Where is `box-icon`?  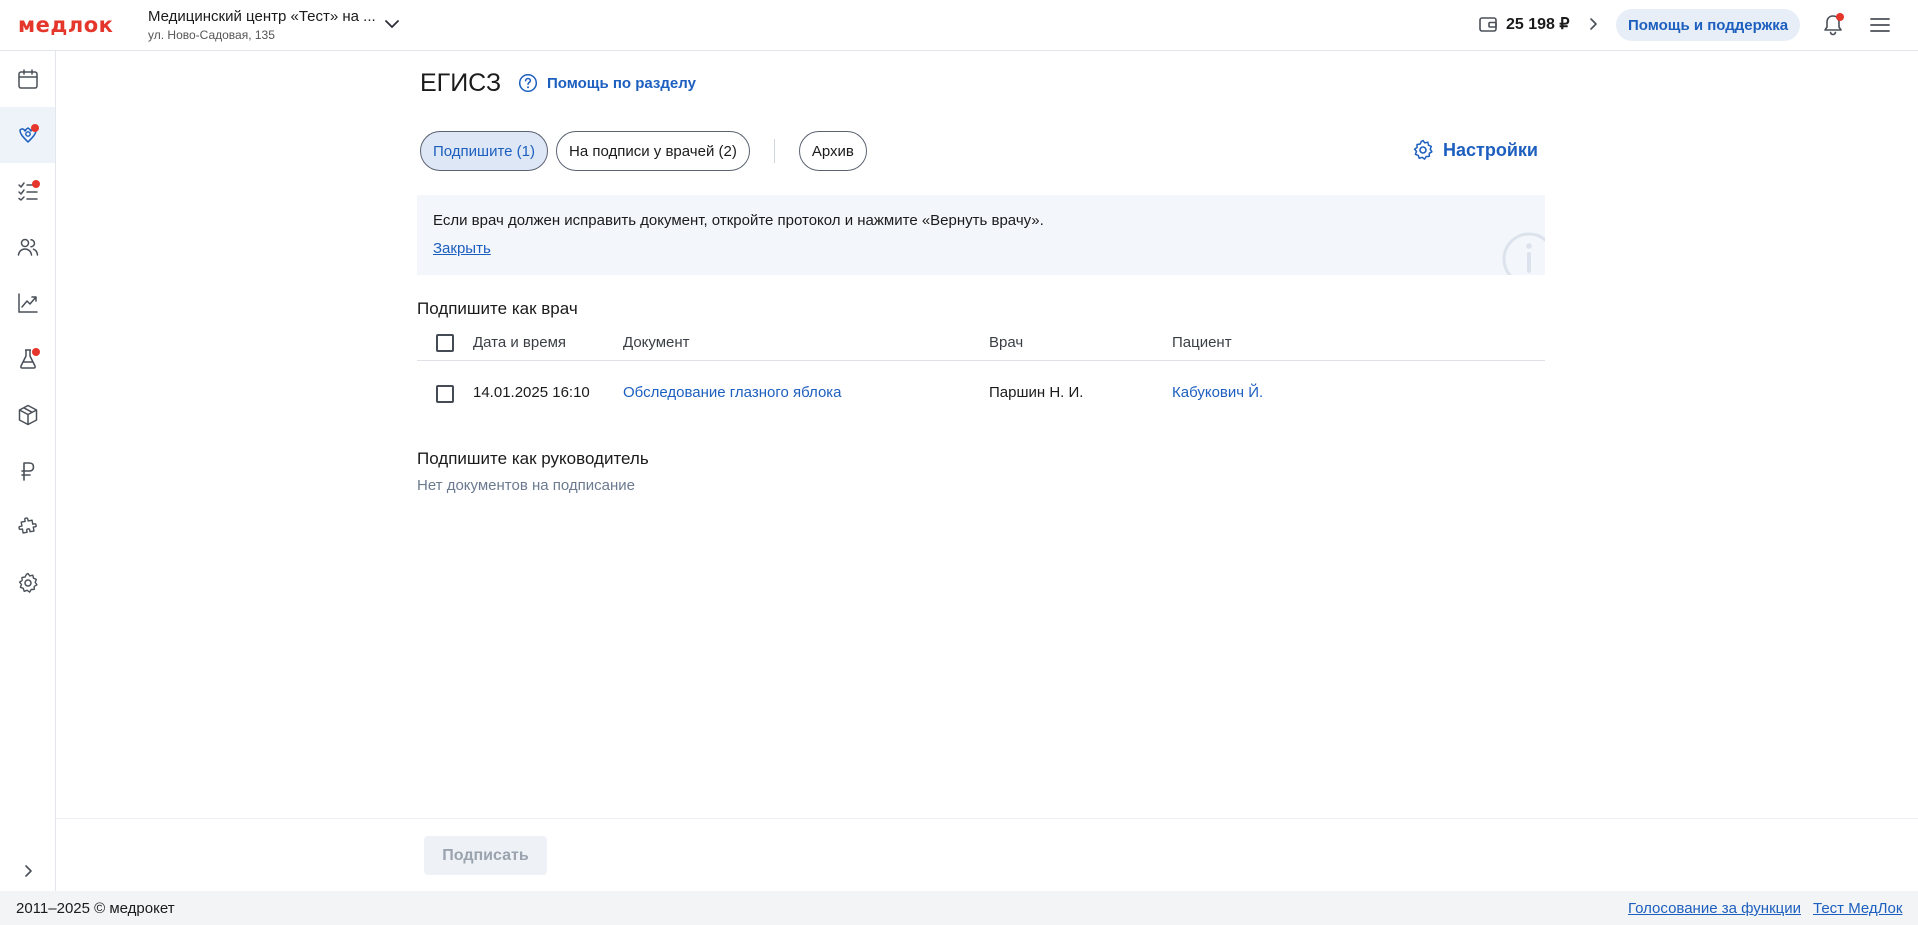
box-icon is located at coordinates (27, 415).